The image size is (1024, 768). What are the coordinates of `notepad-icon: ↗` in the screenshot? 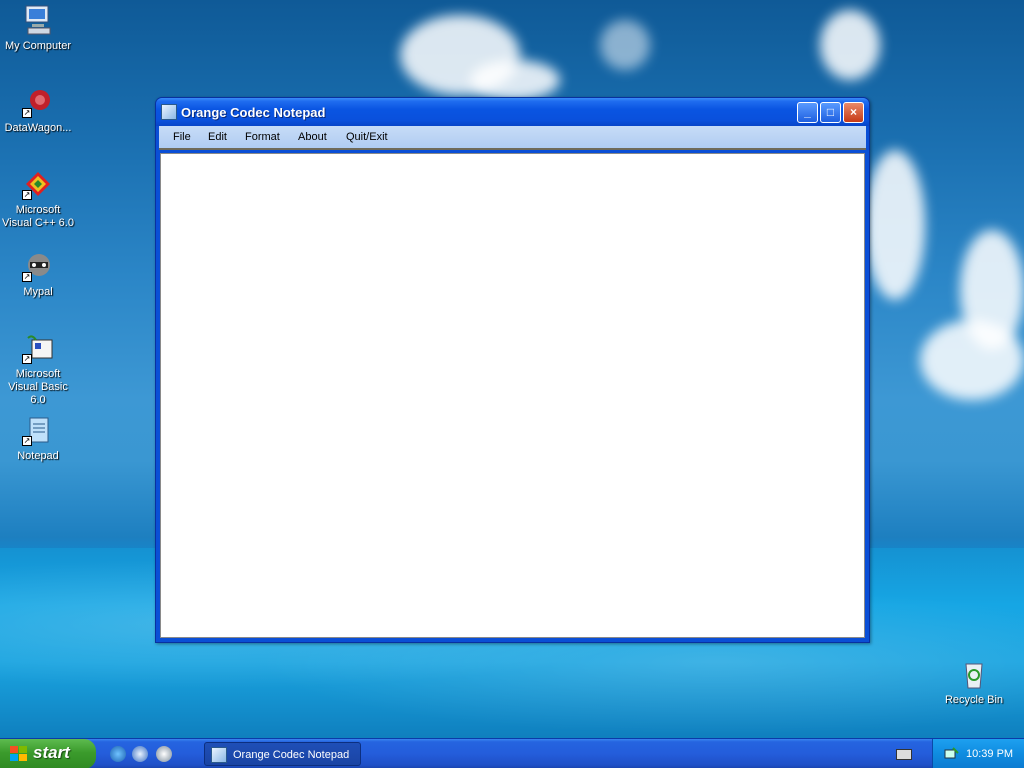 It's located at (38, 430).